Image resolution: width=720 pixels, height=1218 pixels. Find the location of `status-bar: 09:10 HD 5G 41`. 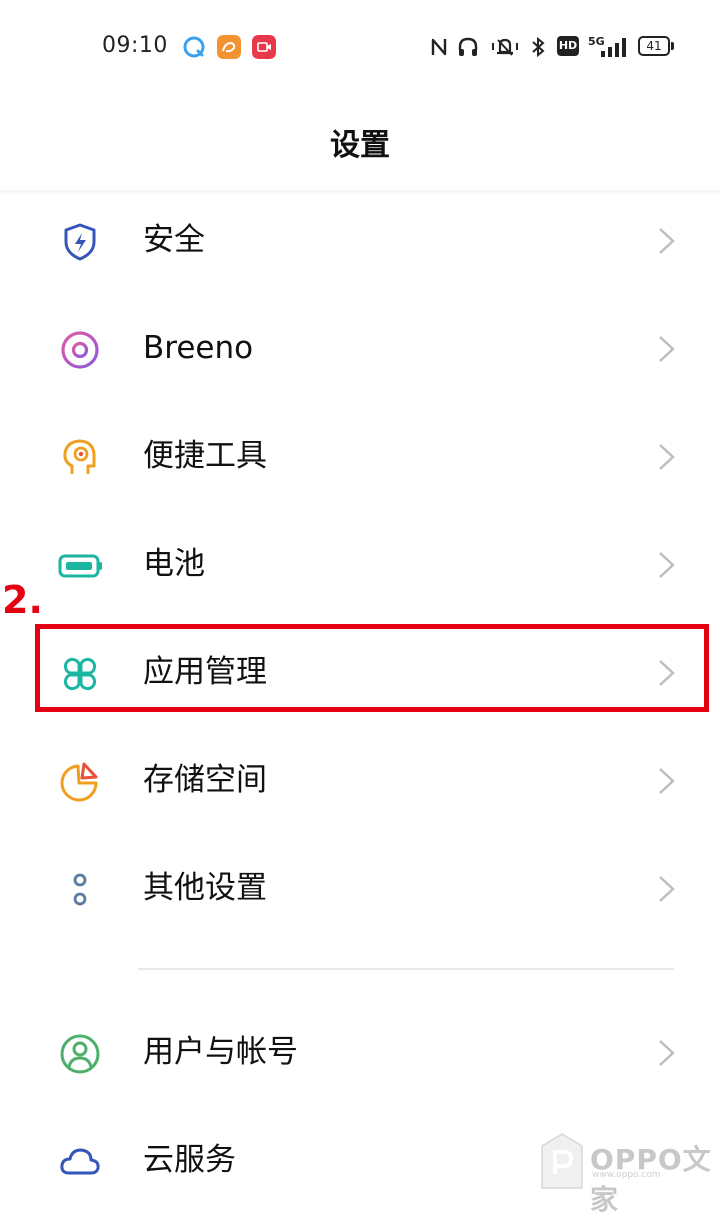

status-bar: 09:10 HD 5G 41 is located at coordinates (360, 46).